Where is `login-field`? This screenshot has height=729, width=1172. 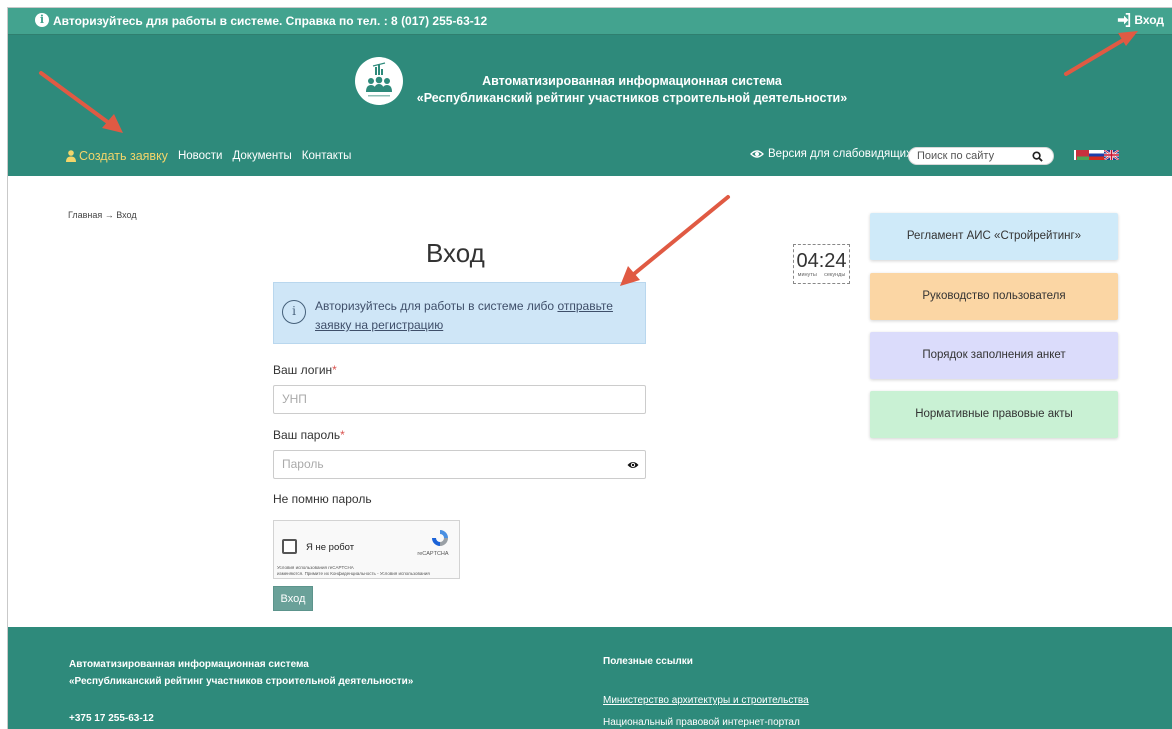
login-field is located at coordinates (459, 399).